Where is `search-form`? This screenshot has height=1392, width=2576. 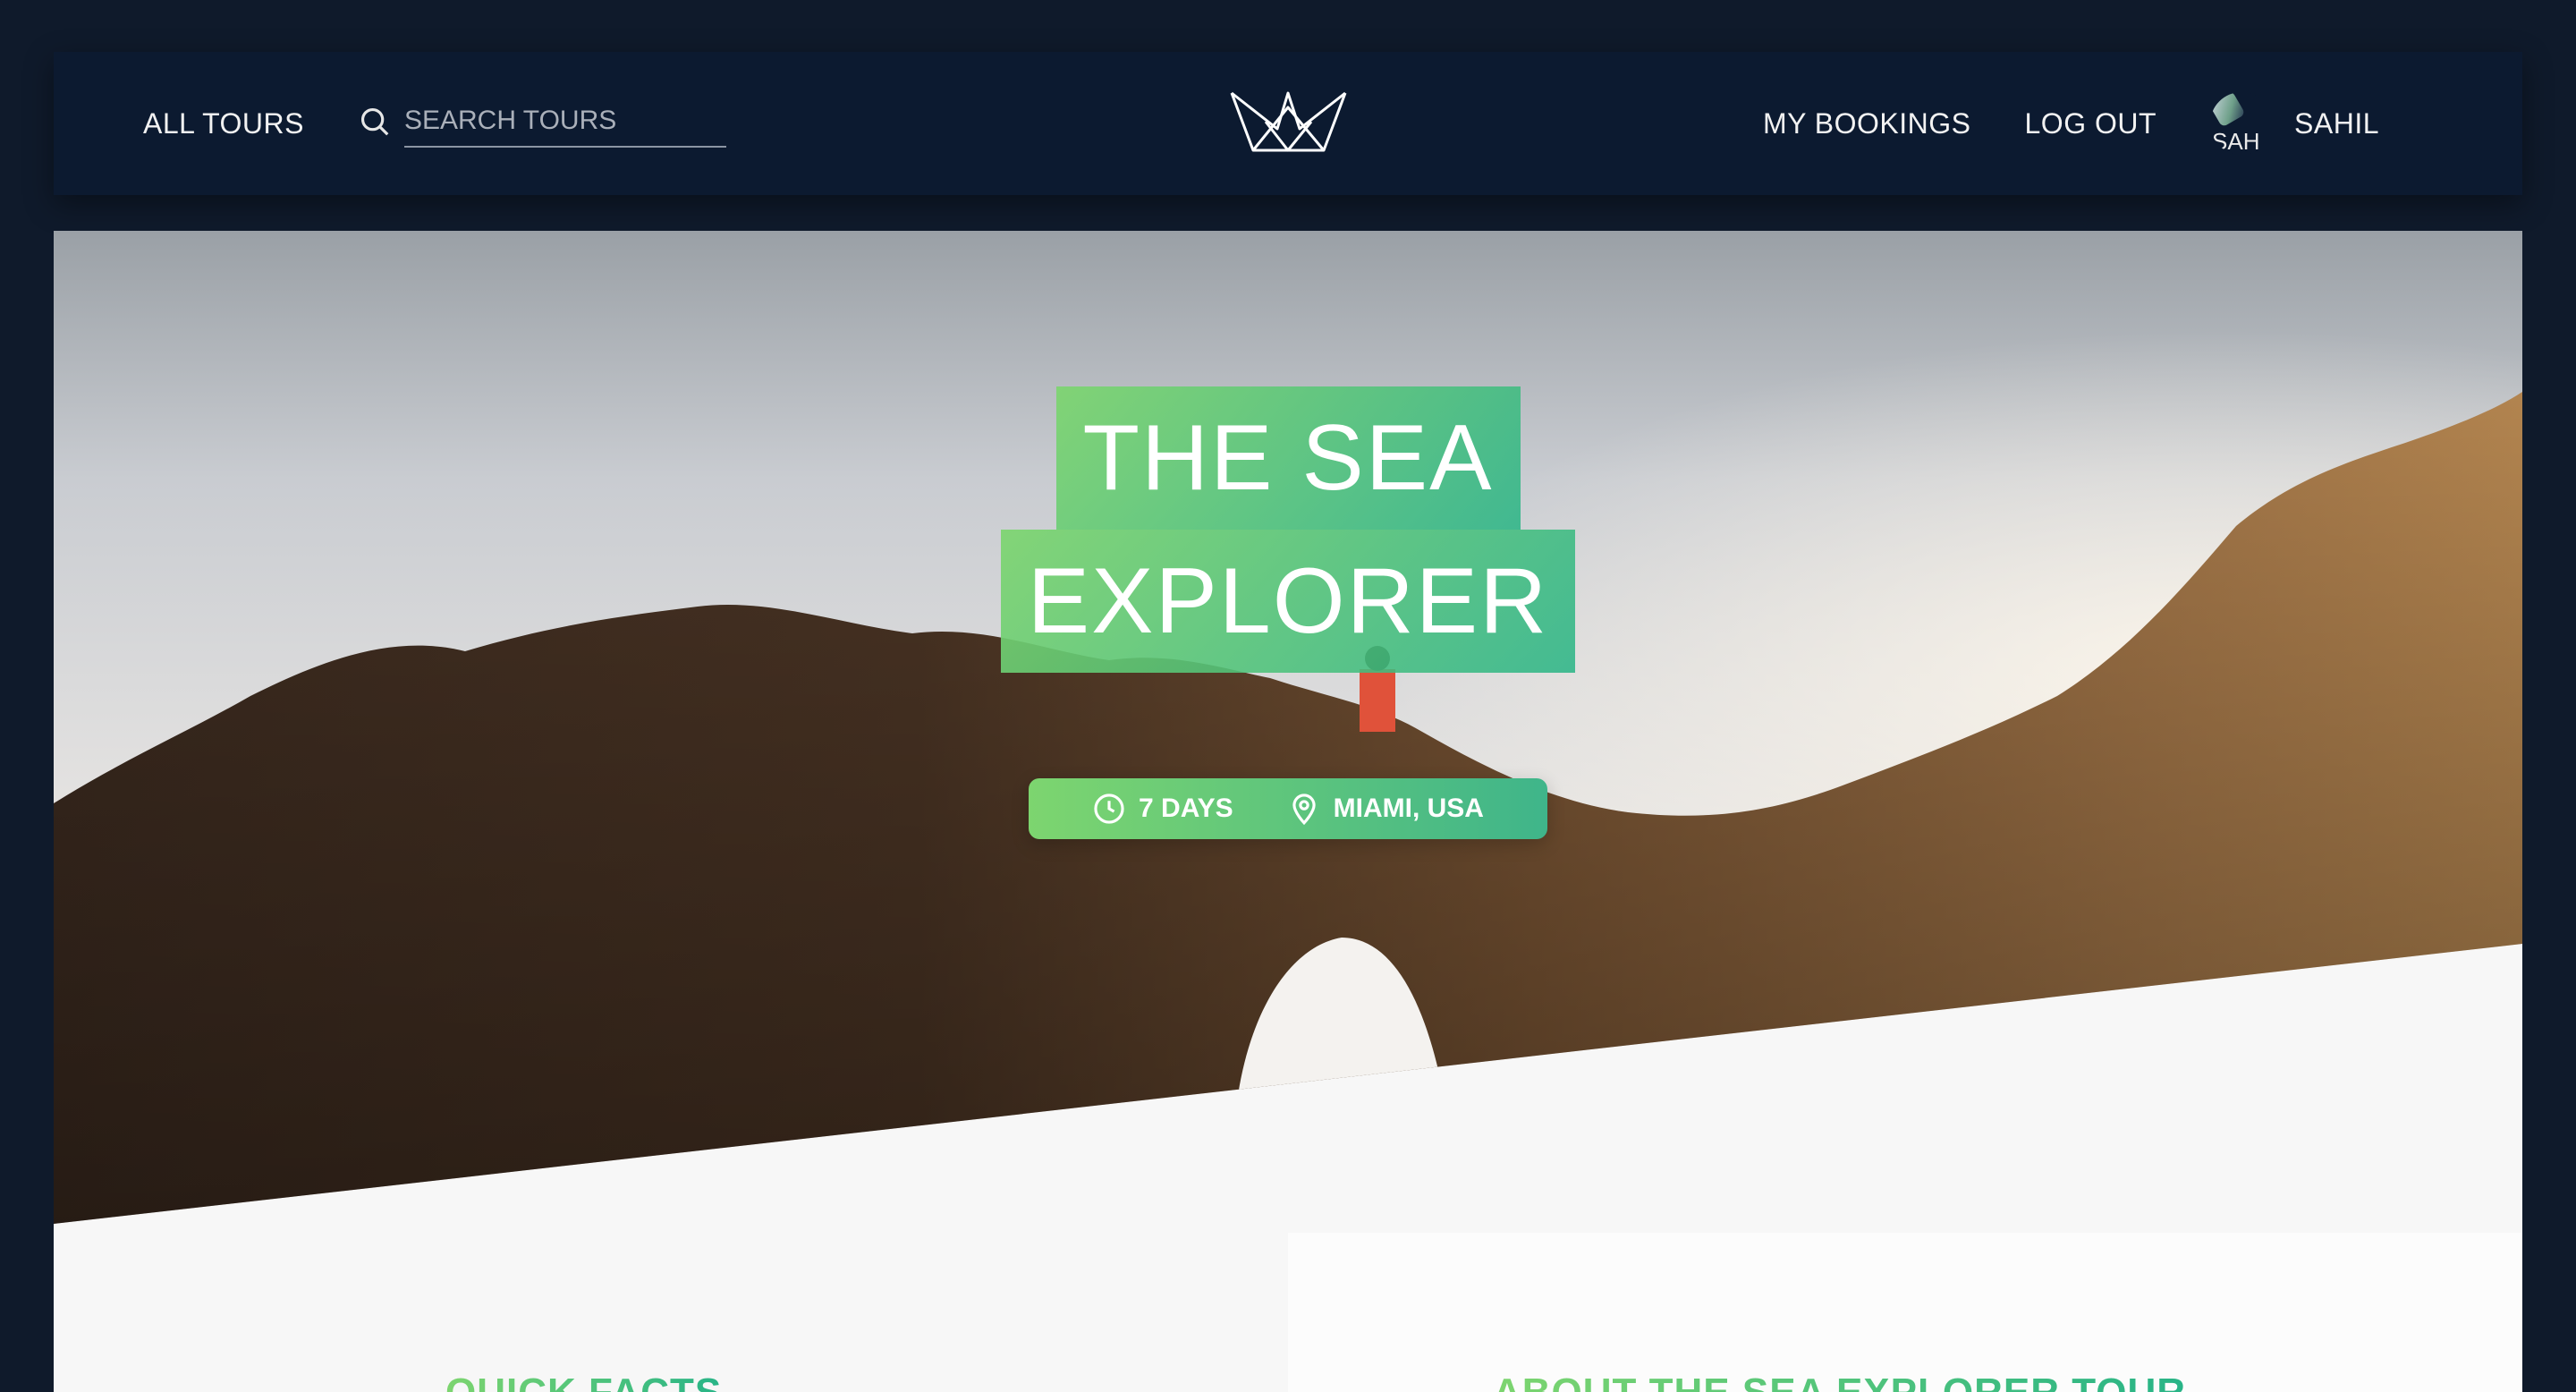
search-form is located at coordinates (542, 123).